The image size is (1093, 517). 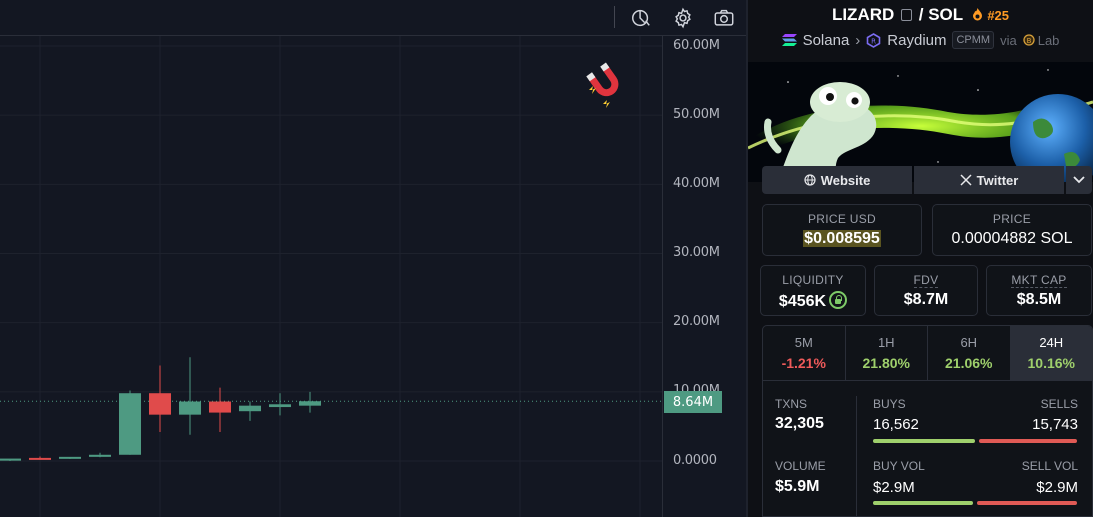 What do you see at coordinates (899, 466) in the screenshot?
I see `buy-vol-label: BUY VOL` at bounding box center [899, 466].